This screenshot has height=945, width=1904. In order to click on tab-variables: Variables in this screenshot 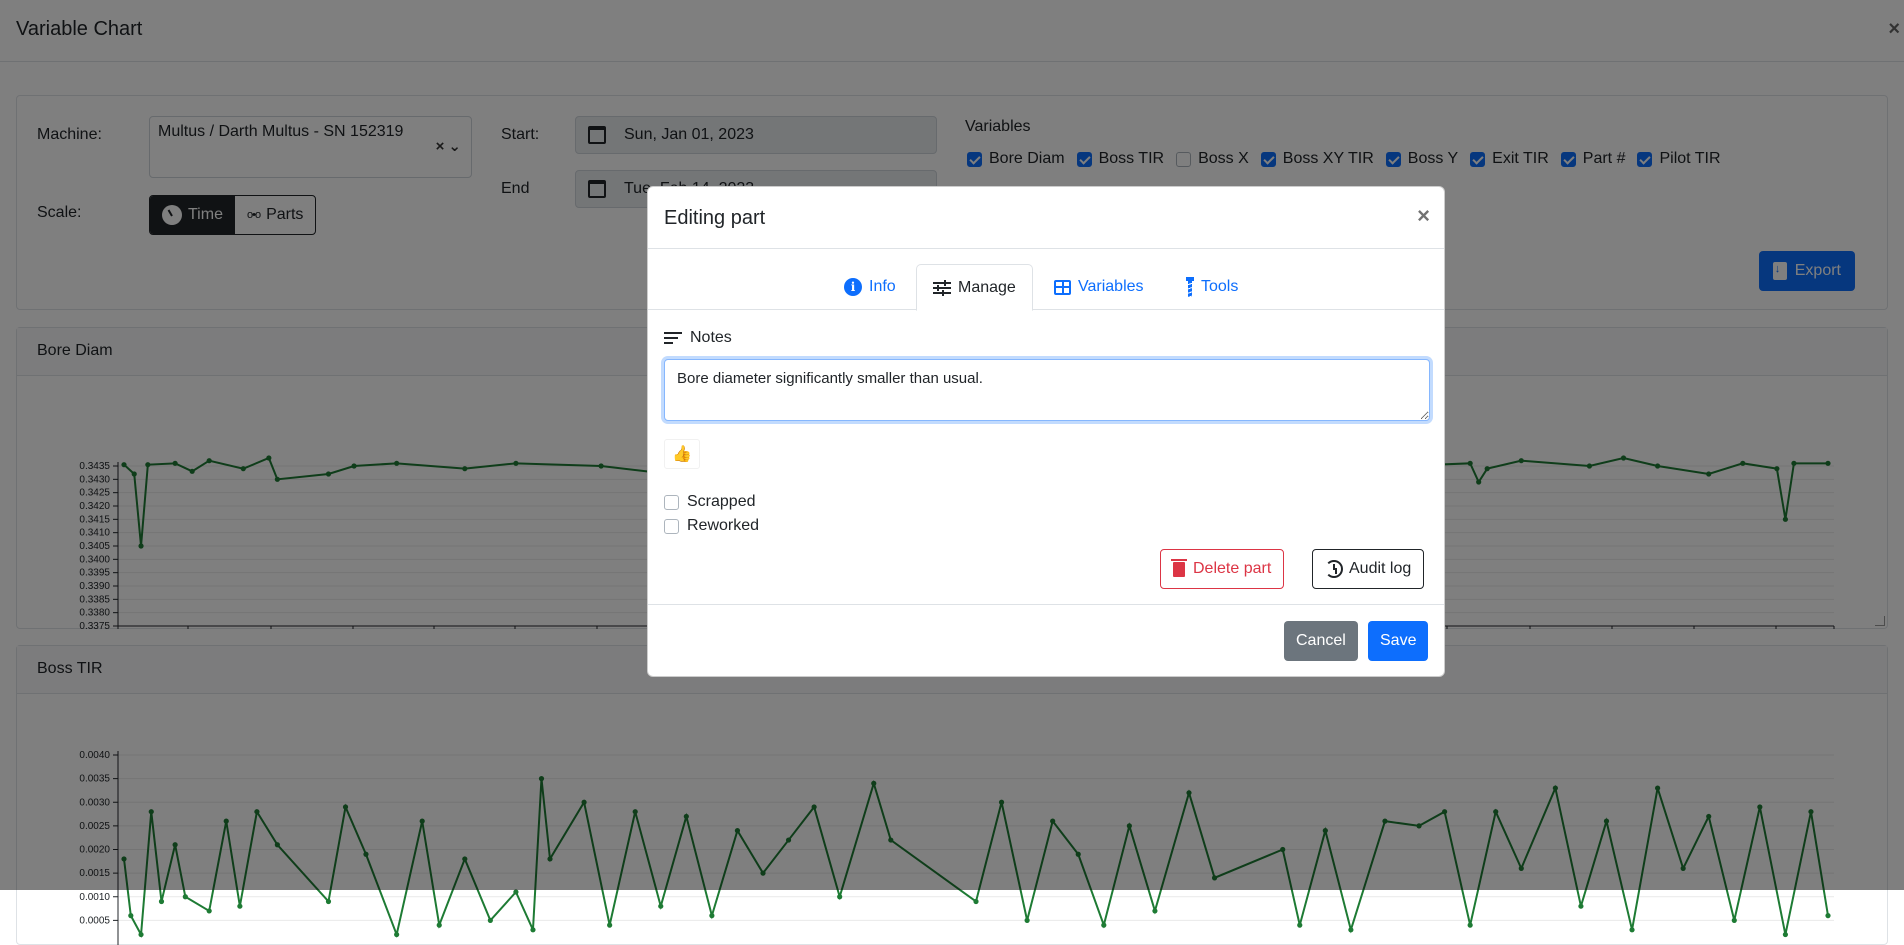, I will do `click(1099, 287)`.